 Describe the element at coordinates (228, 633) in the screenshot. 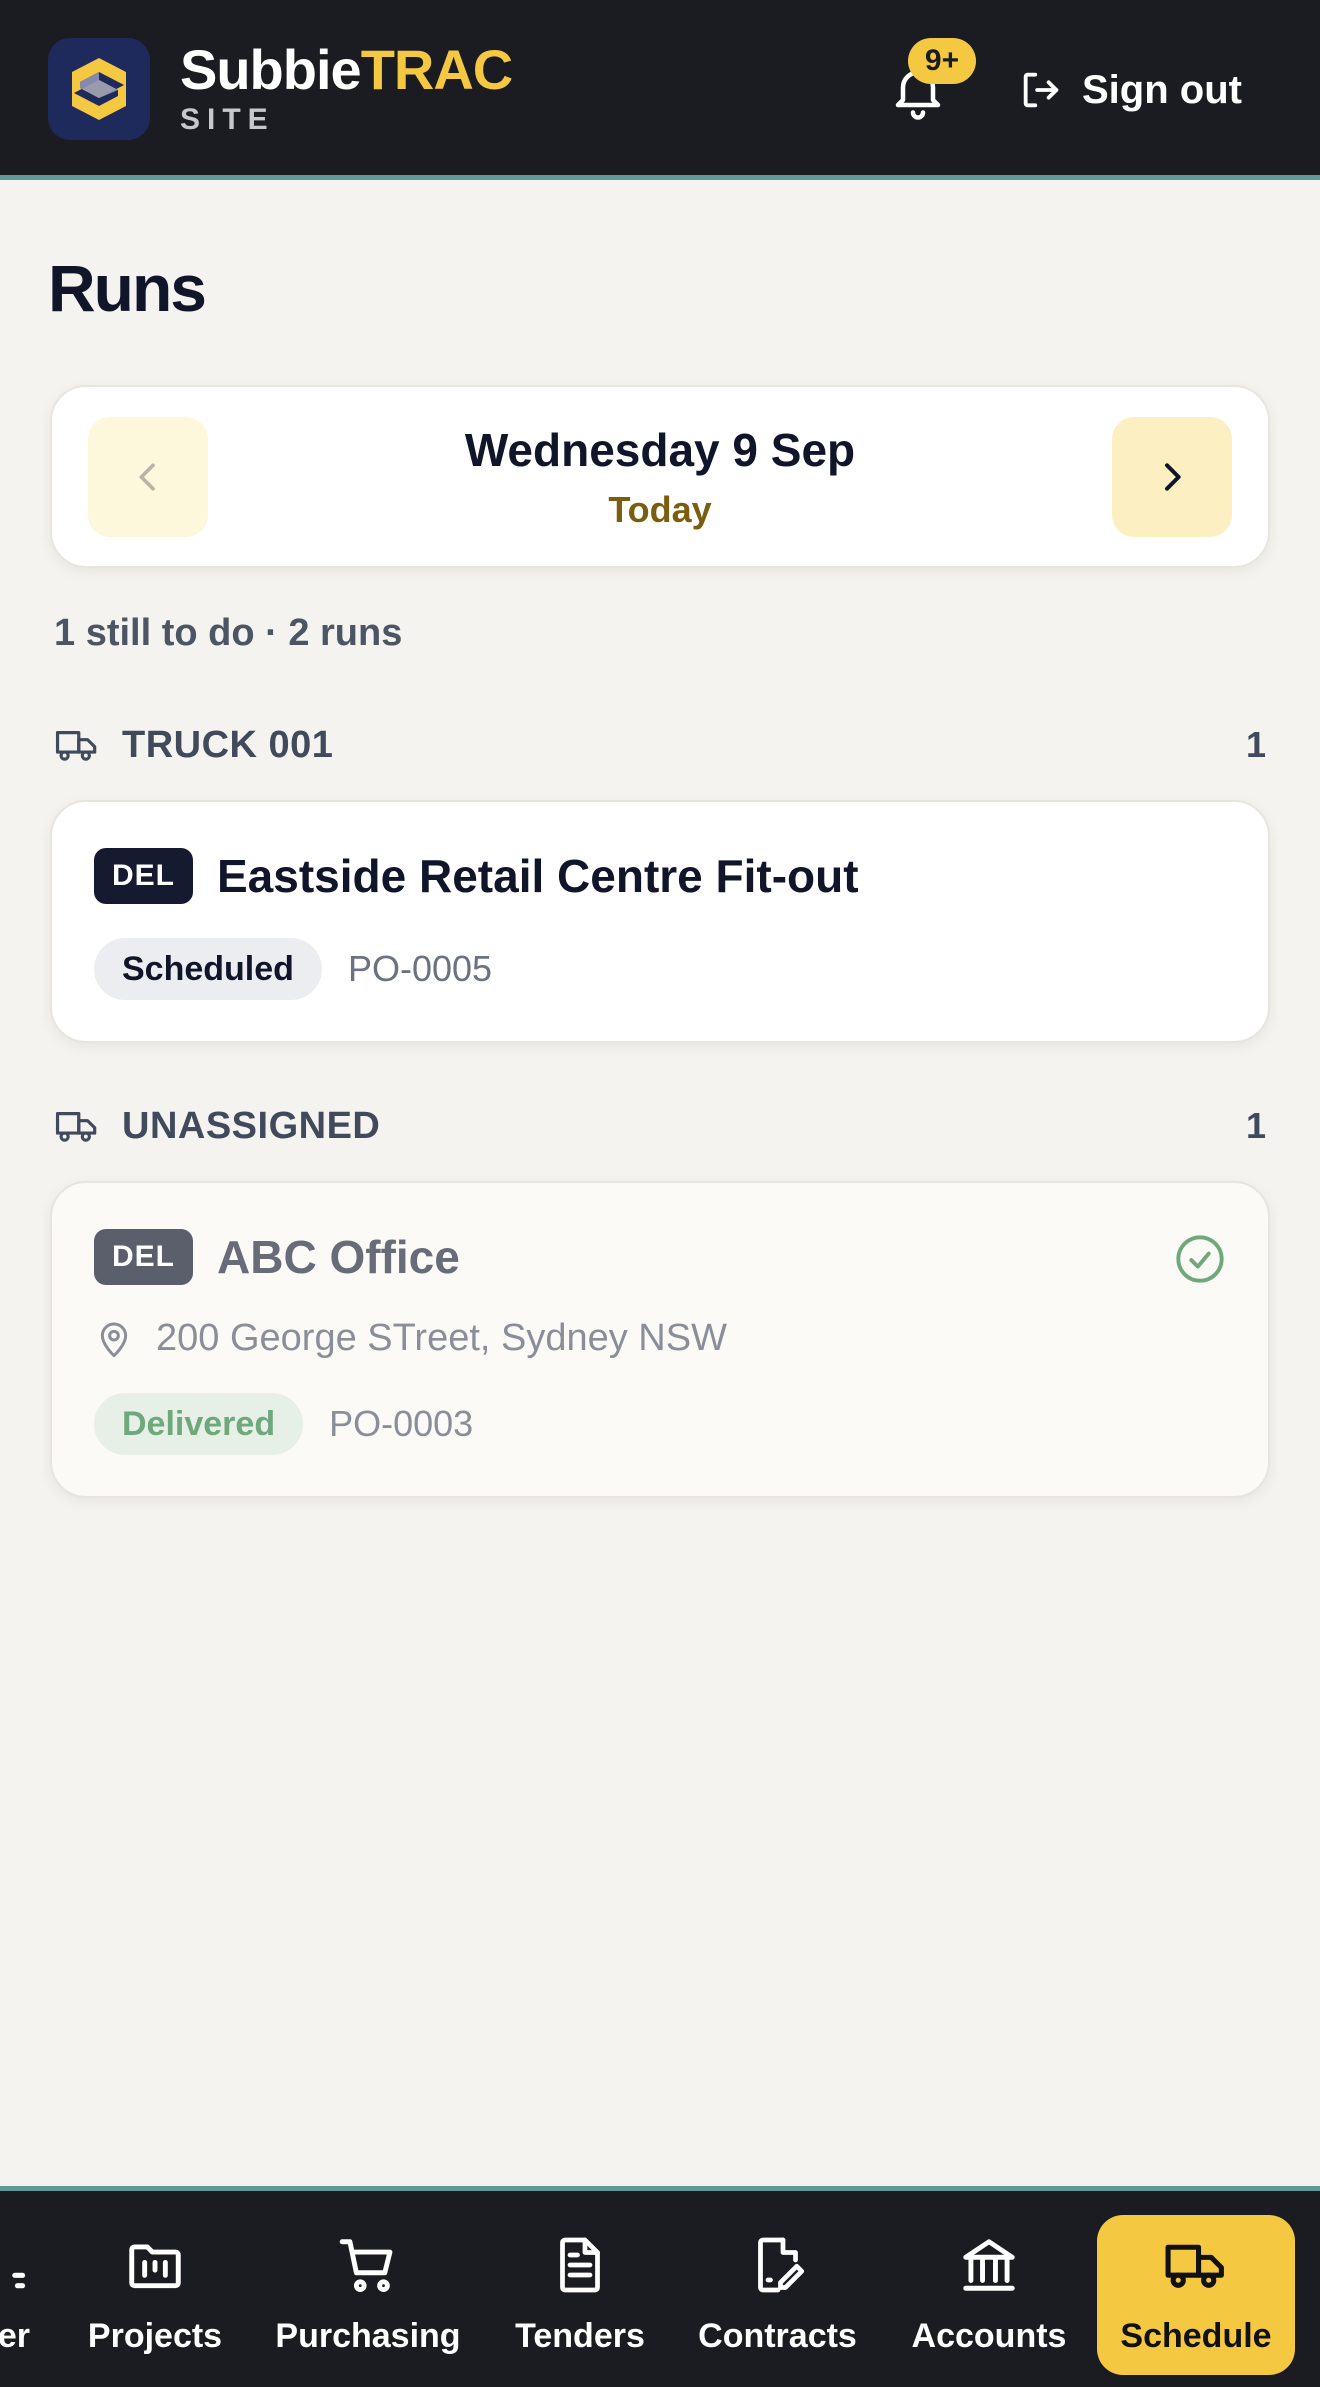

I see `runs-summary: 1 still to do · 2 runs` at that location.